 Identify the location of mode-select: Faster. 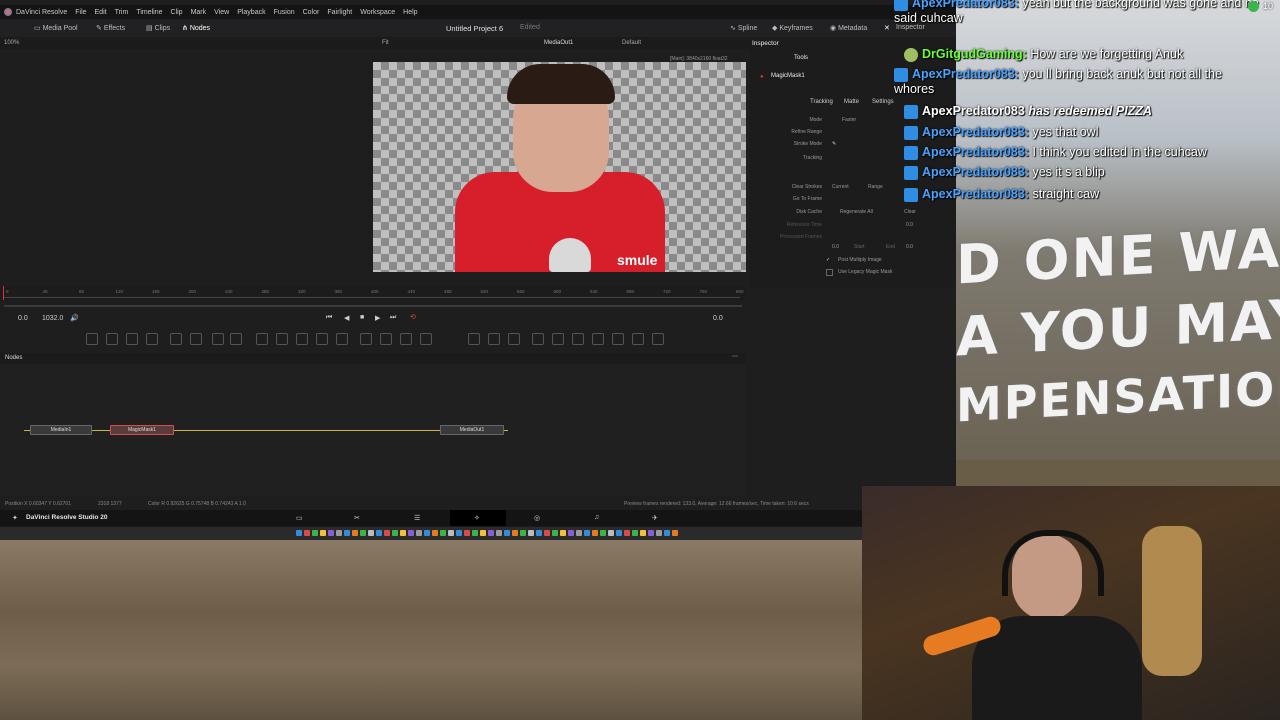
(849, 120).